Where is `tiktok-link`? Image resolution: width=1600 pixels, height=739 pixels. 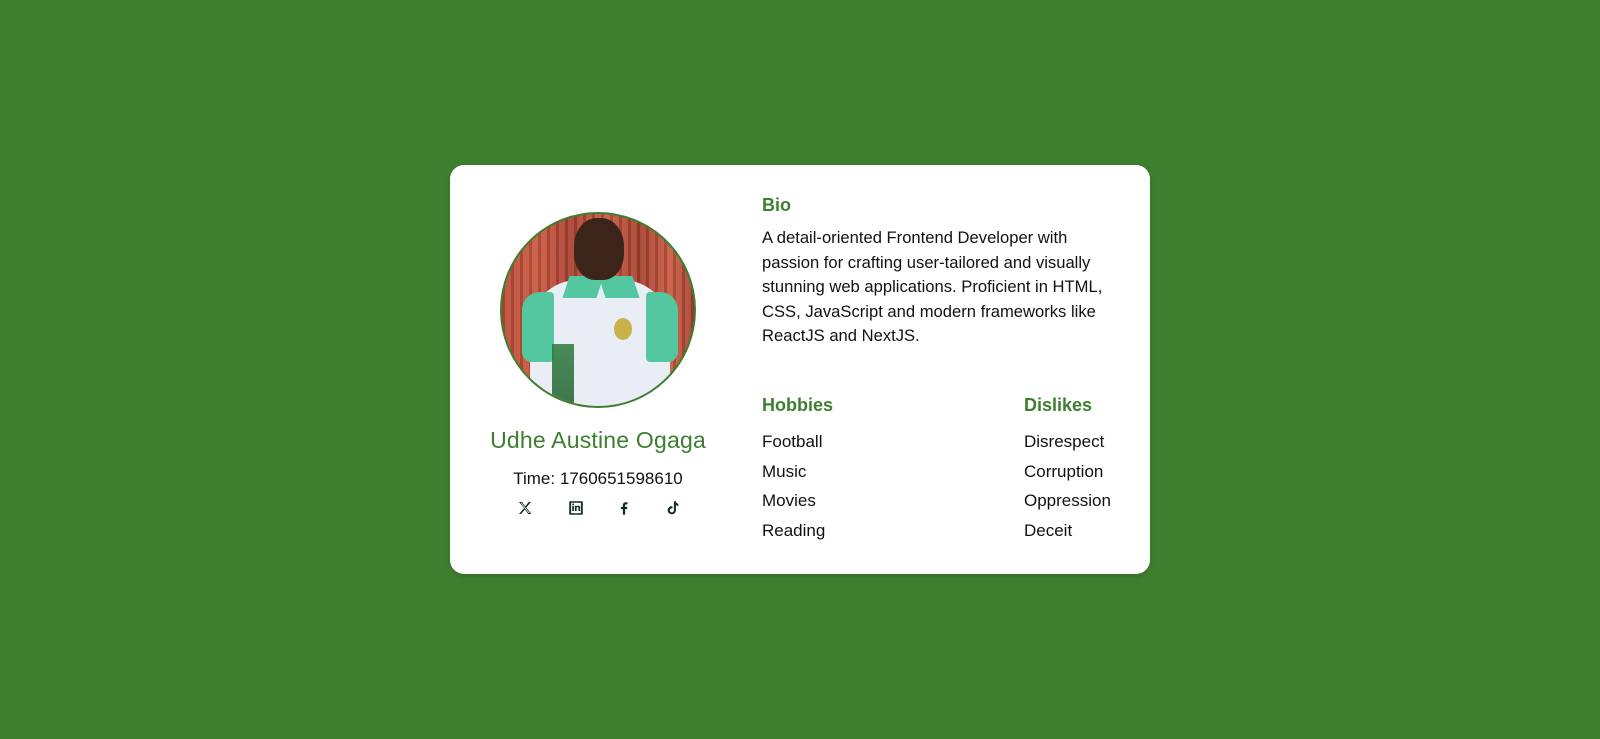
tiktok-link is located at coordinates (672, 508).